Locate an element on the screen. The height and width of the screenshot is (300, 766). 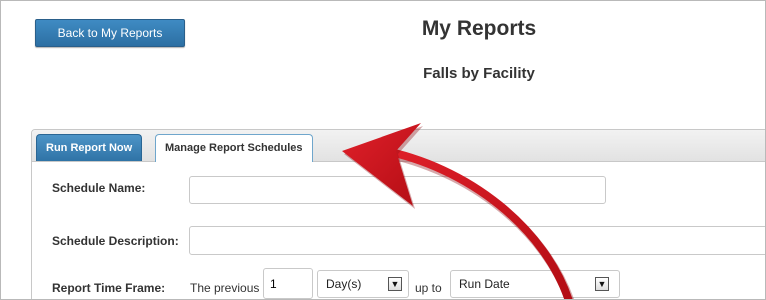
tab-run-report-now: Run Report Now is located at coordinates (89, 147).